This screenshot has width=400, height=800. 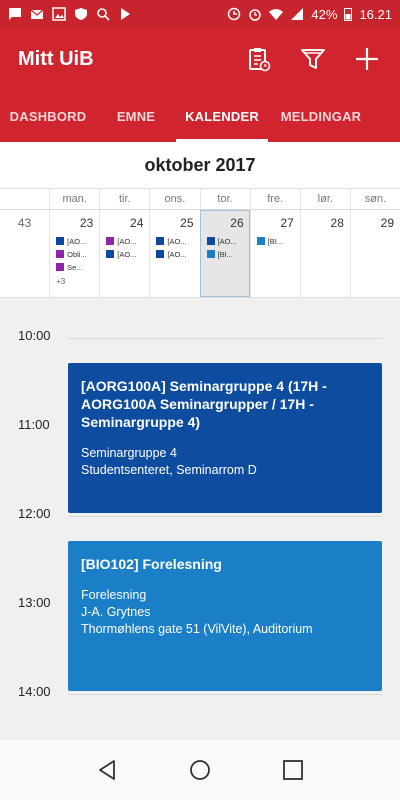 What do you see at coordinates (187, 223) in the screenshot?
I see `day-number: 25` at bounding box center [187, 223].